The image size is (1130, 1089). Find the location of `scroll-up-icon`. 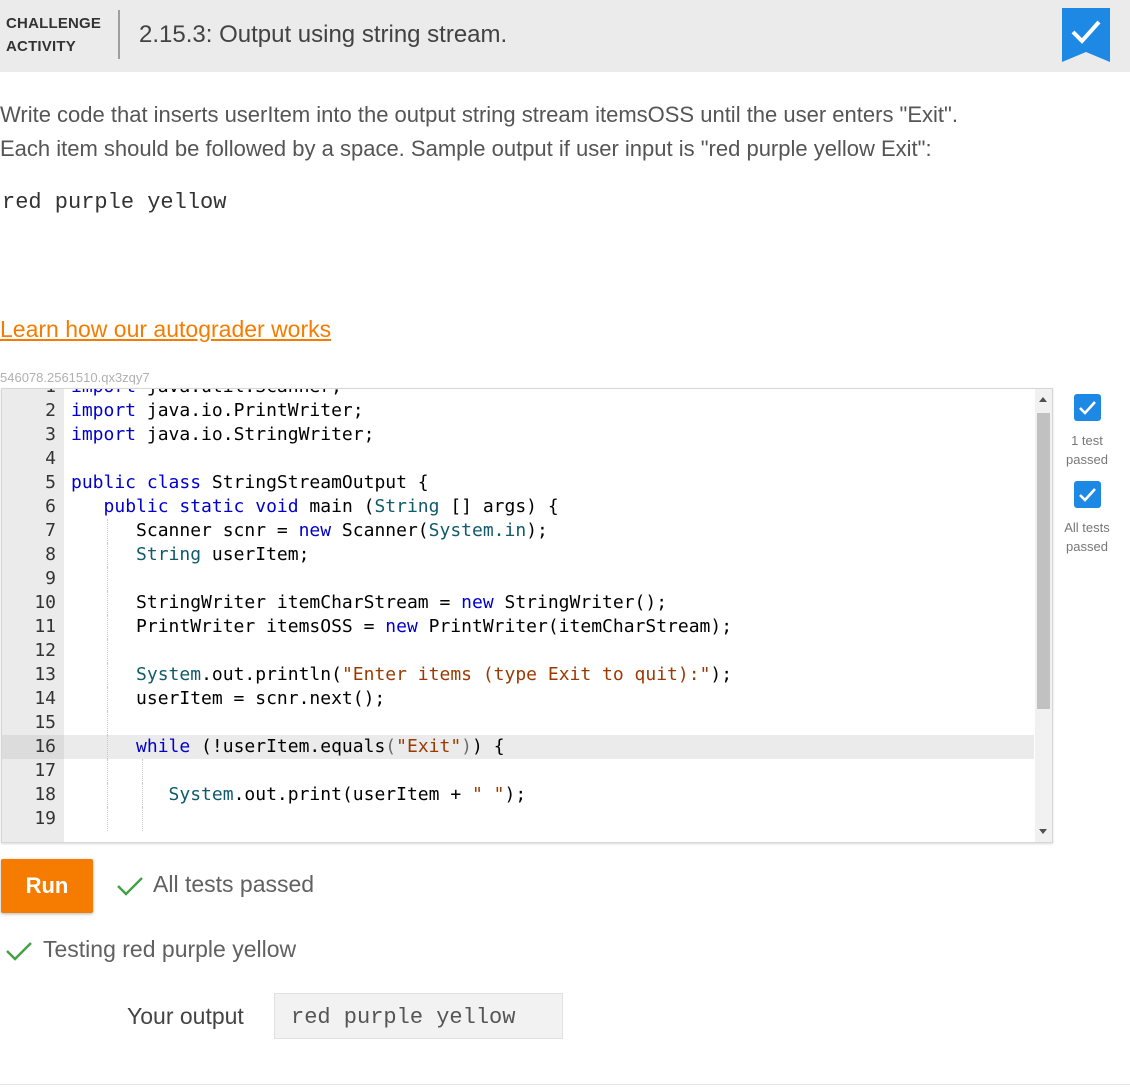

scroll-up-icon is located at coordinates (1043, 399).